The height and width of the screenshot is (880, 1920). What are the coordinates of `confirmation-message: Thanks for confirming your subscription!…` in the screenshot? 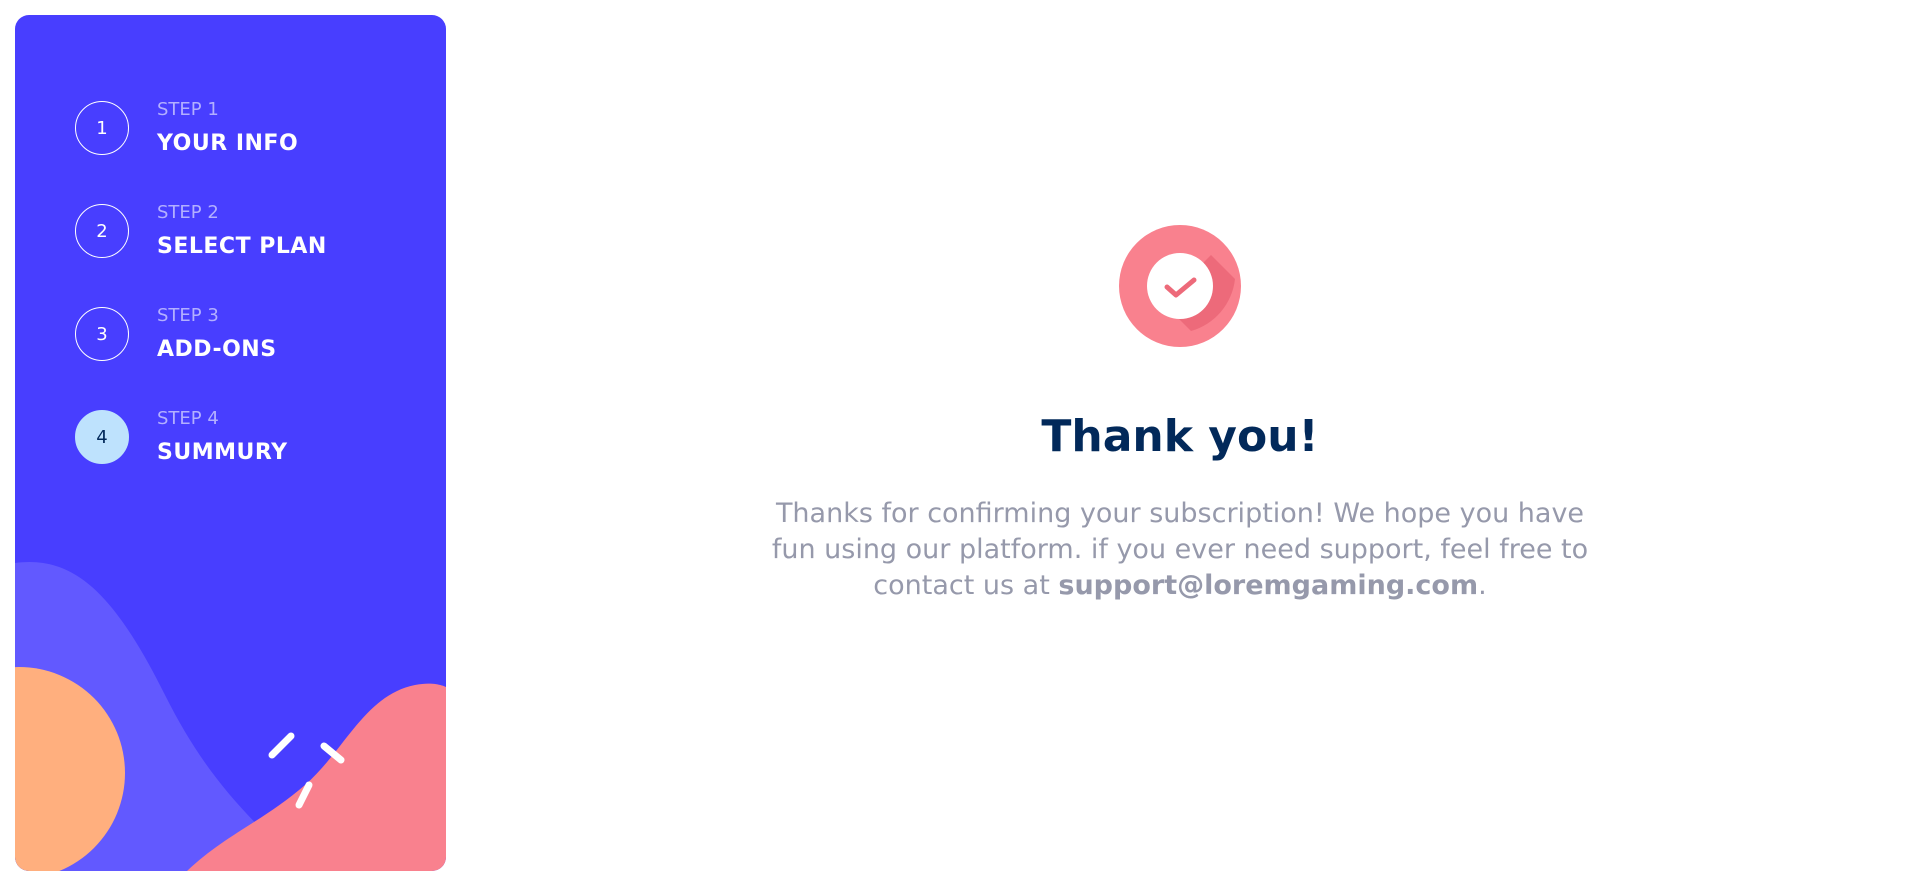 It's located at (1180, 550).